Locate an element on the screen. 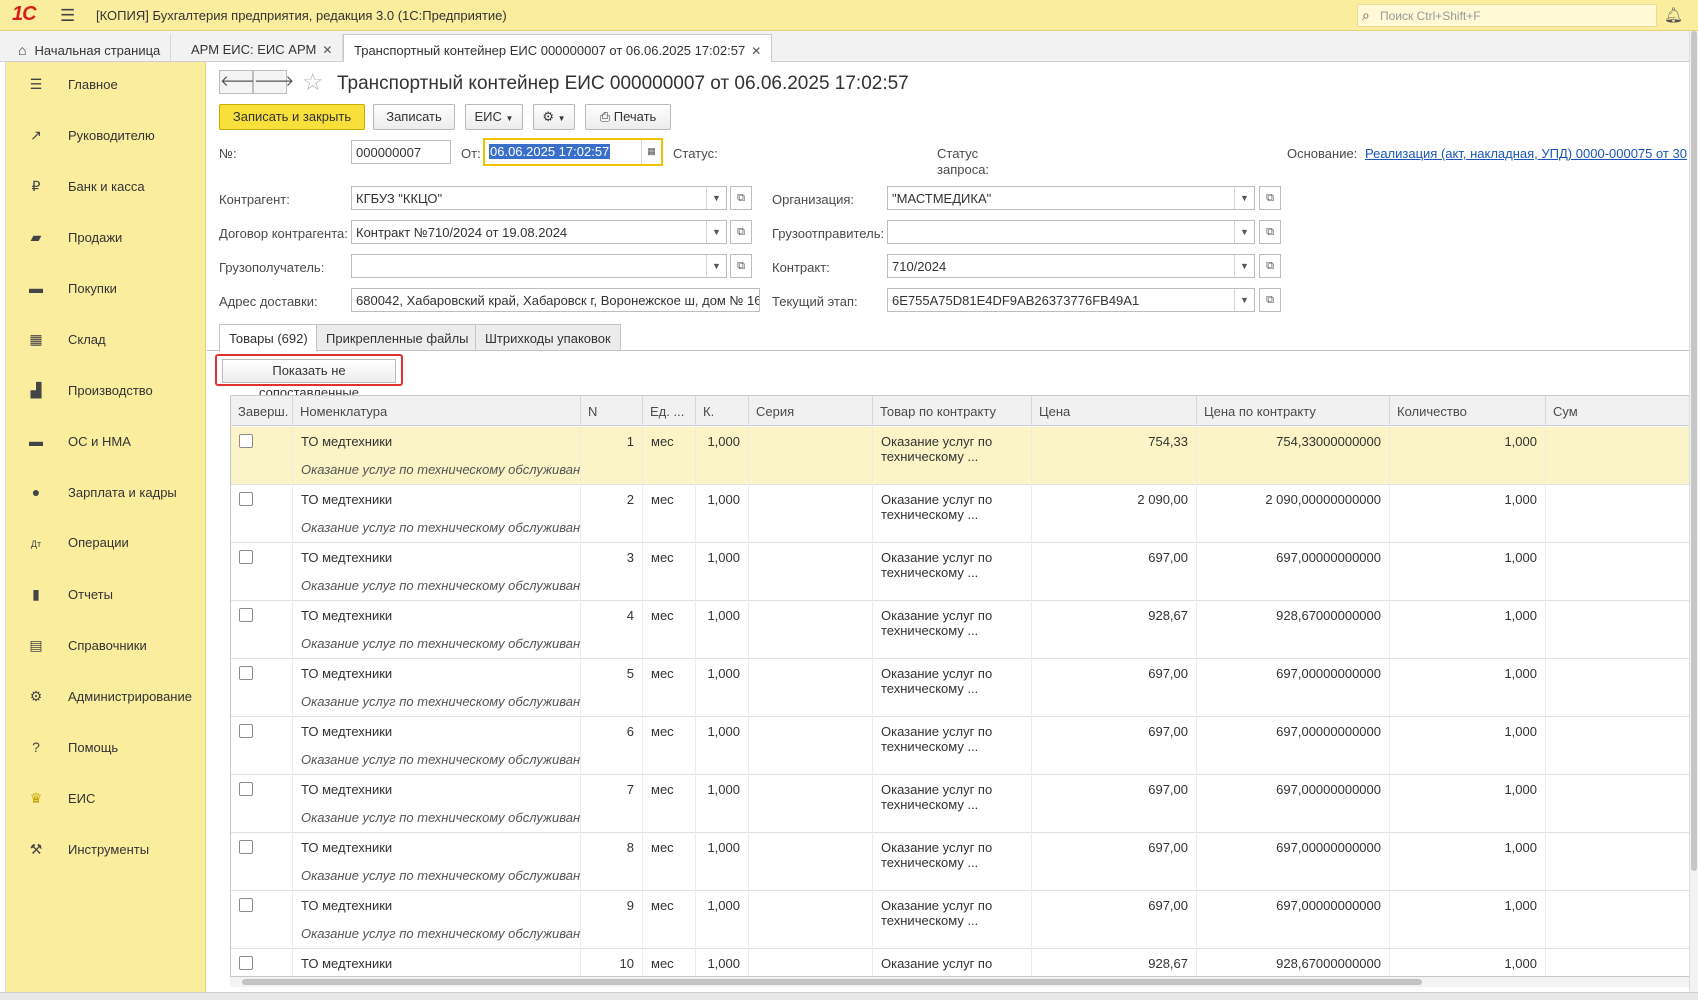  column-header: Цена по контракту is located at coordinates (1293, 411).